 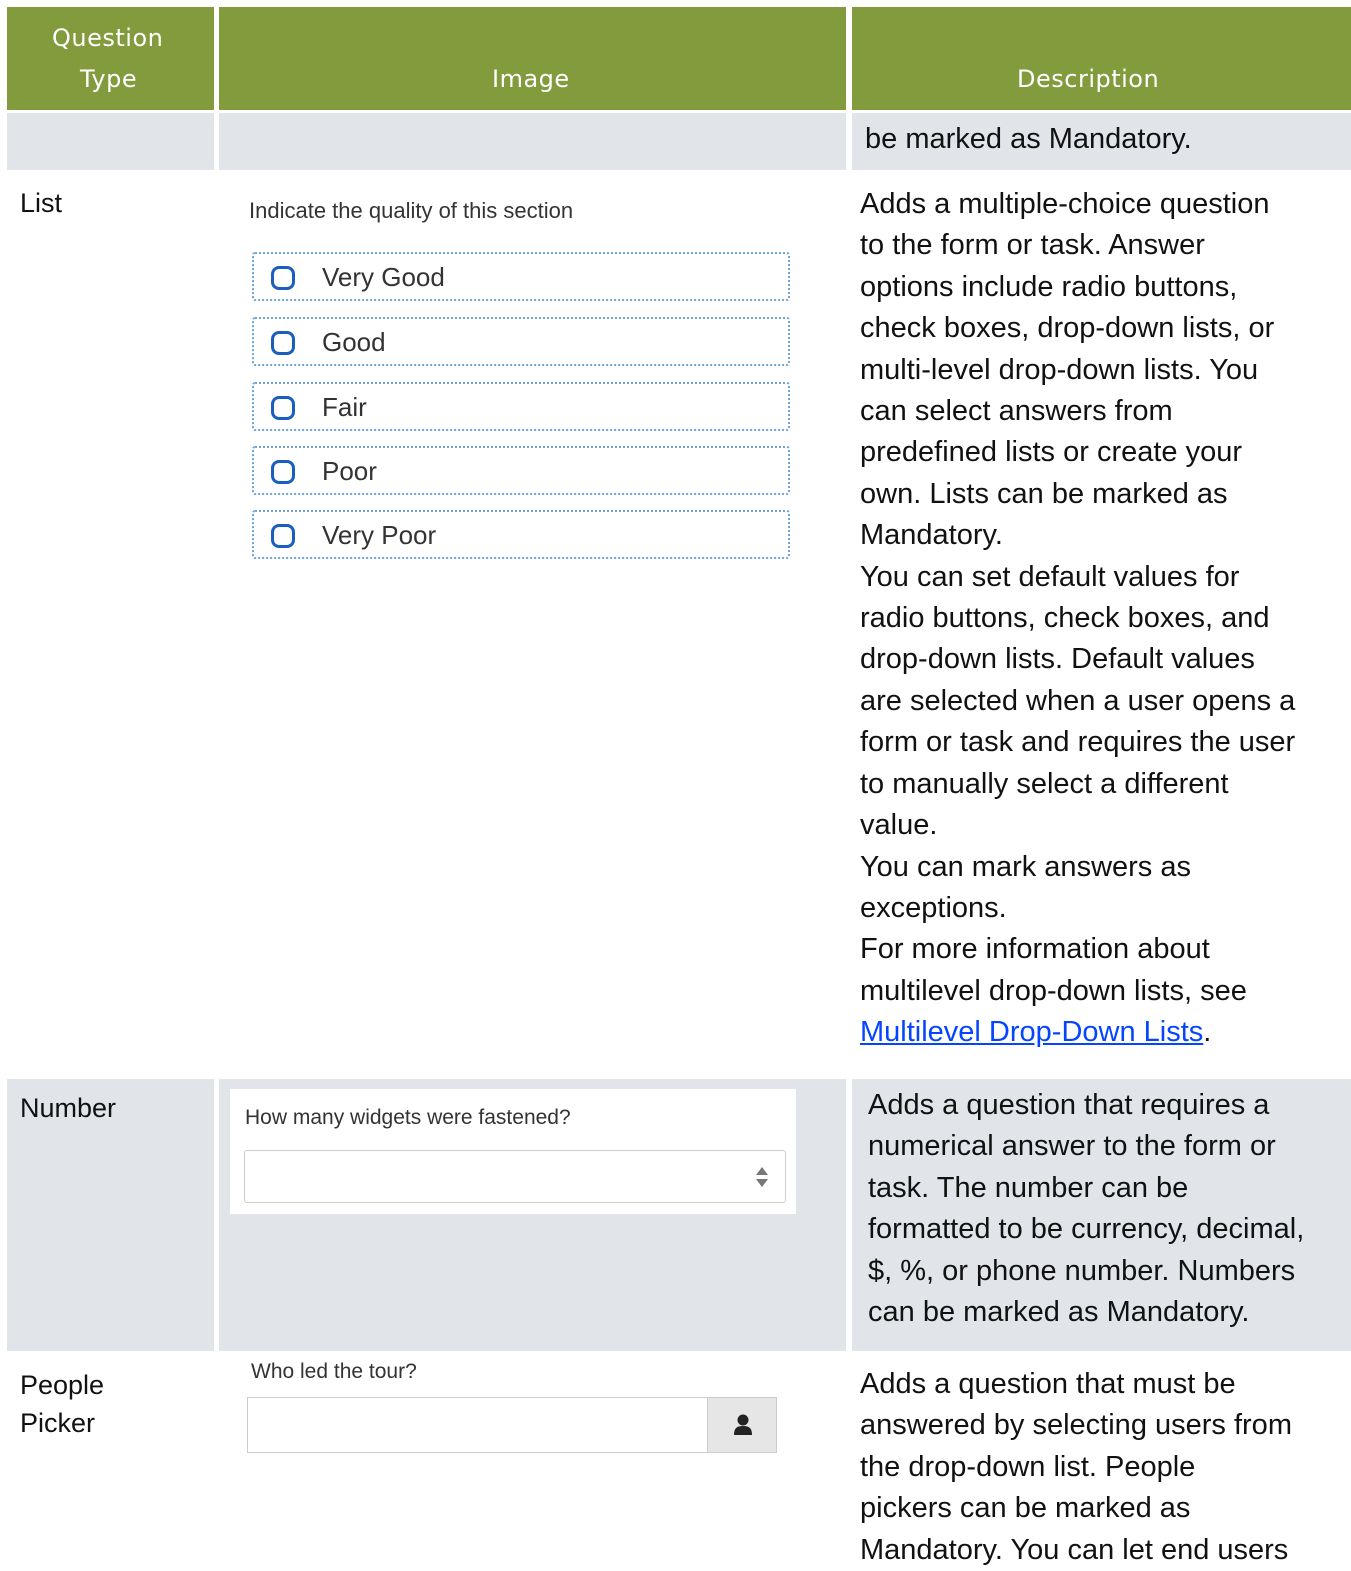 What do you see at coordinates (1048, 1384) in the screenshot?
I see `description-line: Adds a question that must be` at bounding box center [1048, 1384].